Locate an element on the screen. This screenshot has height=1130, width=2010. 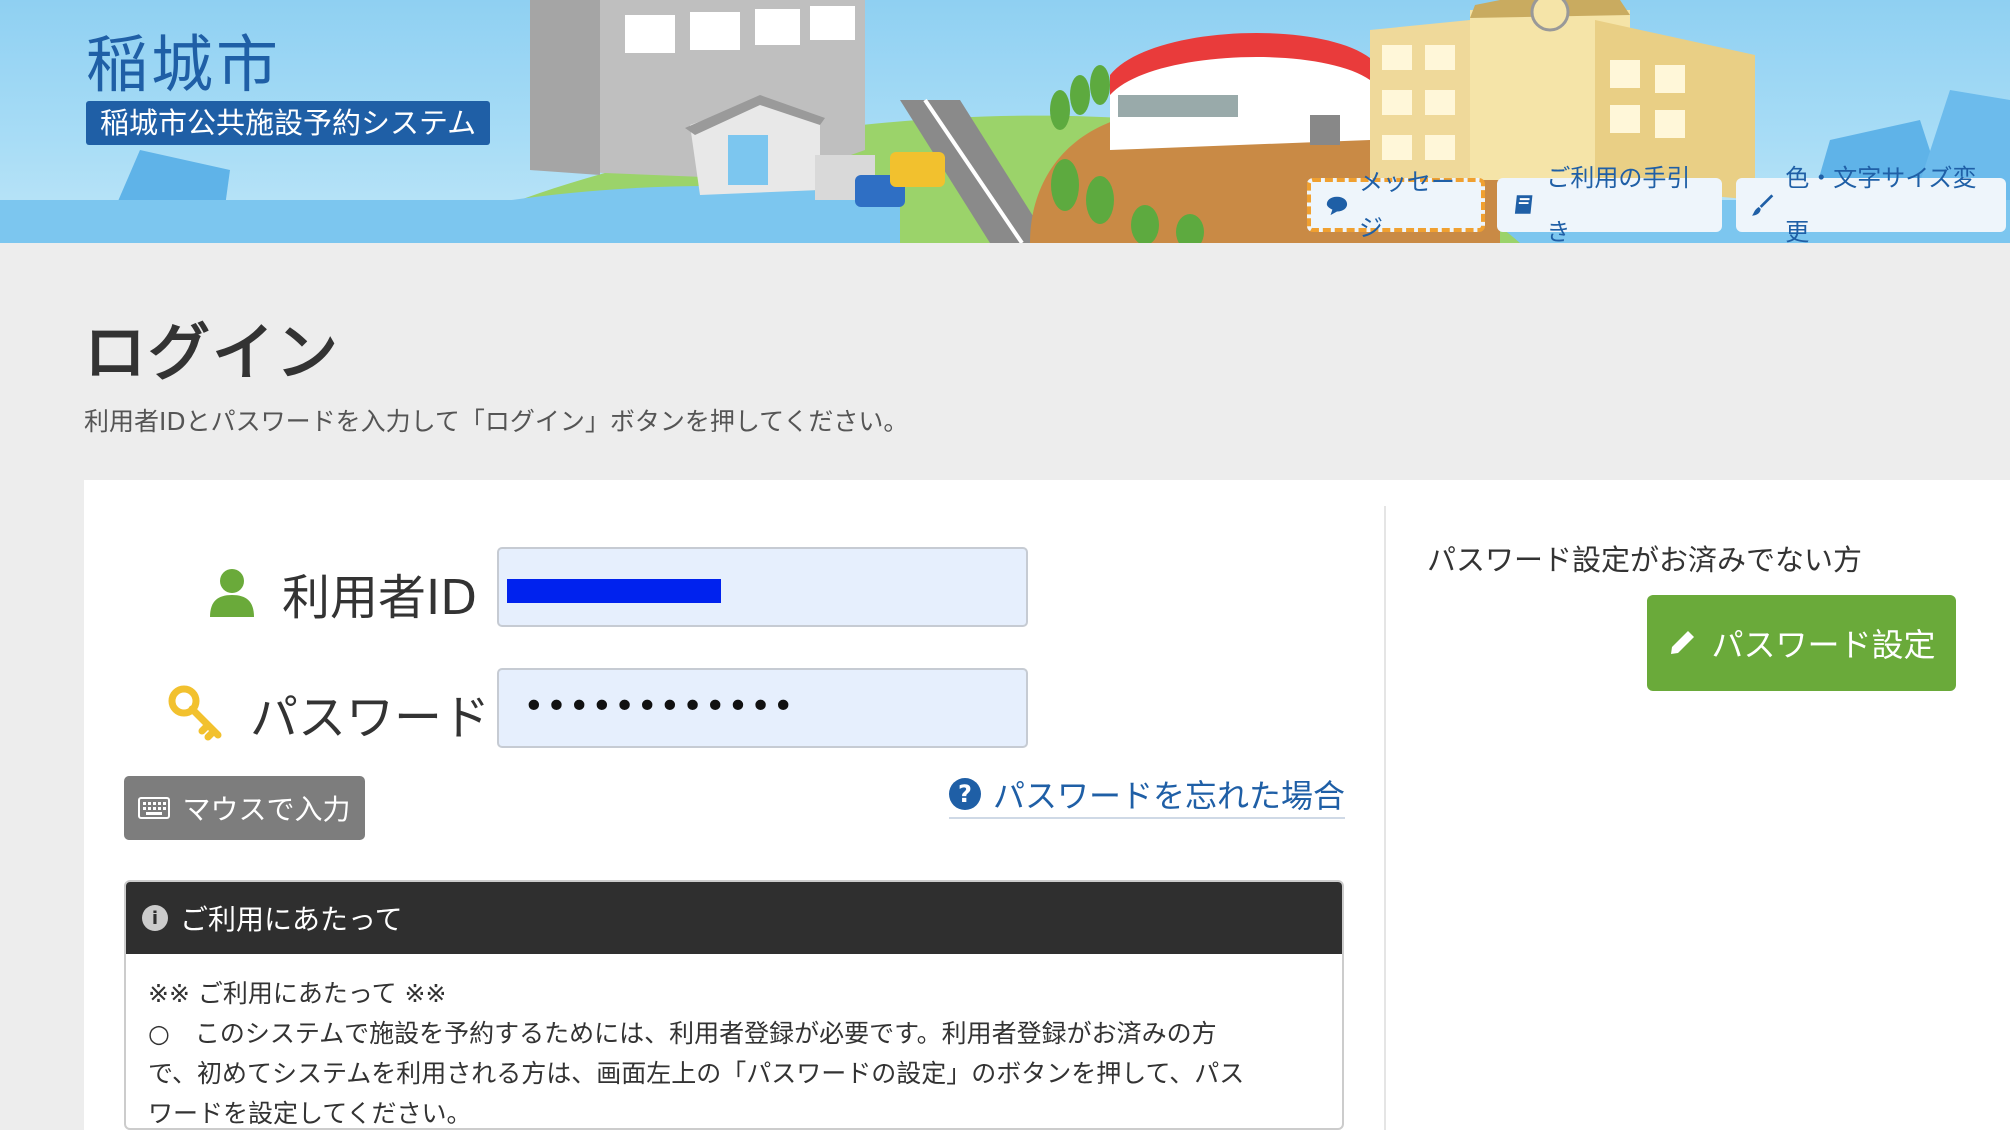
city-name: 稲城市 is located at coordinates (183, 59).